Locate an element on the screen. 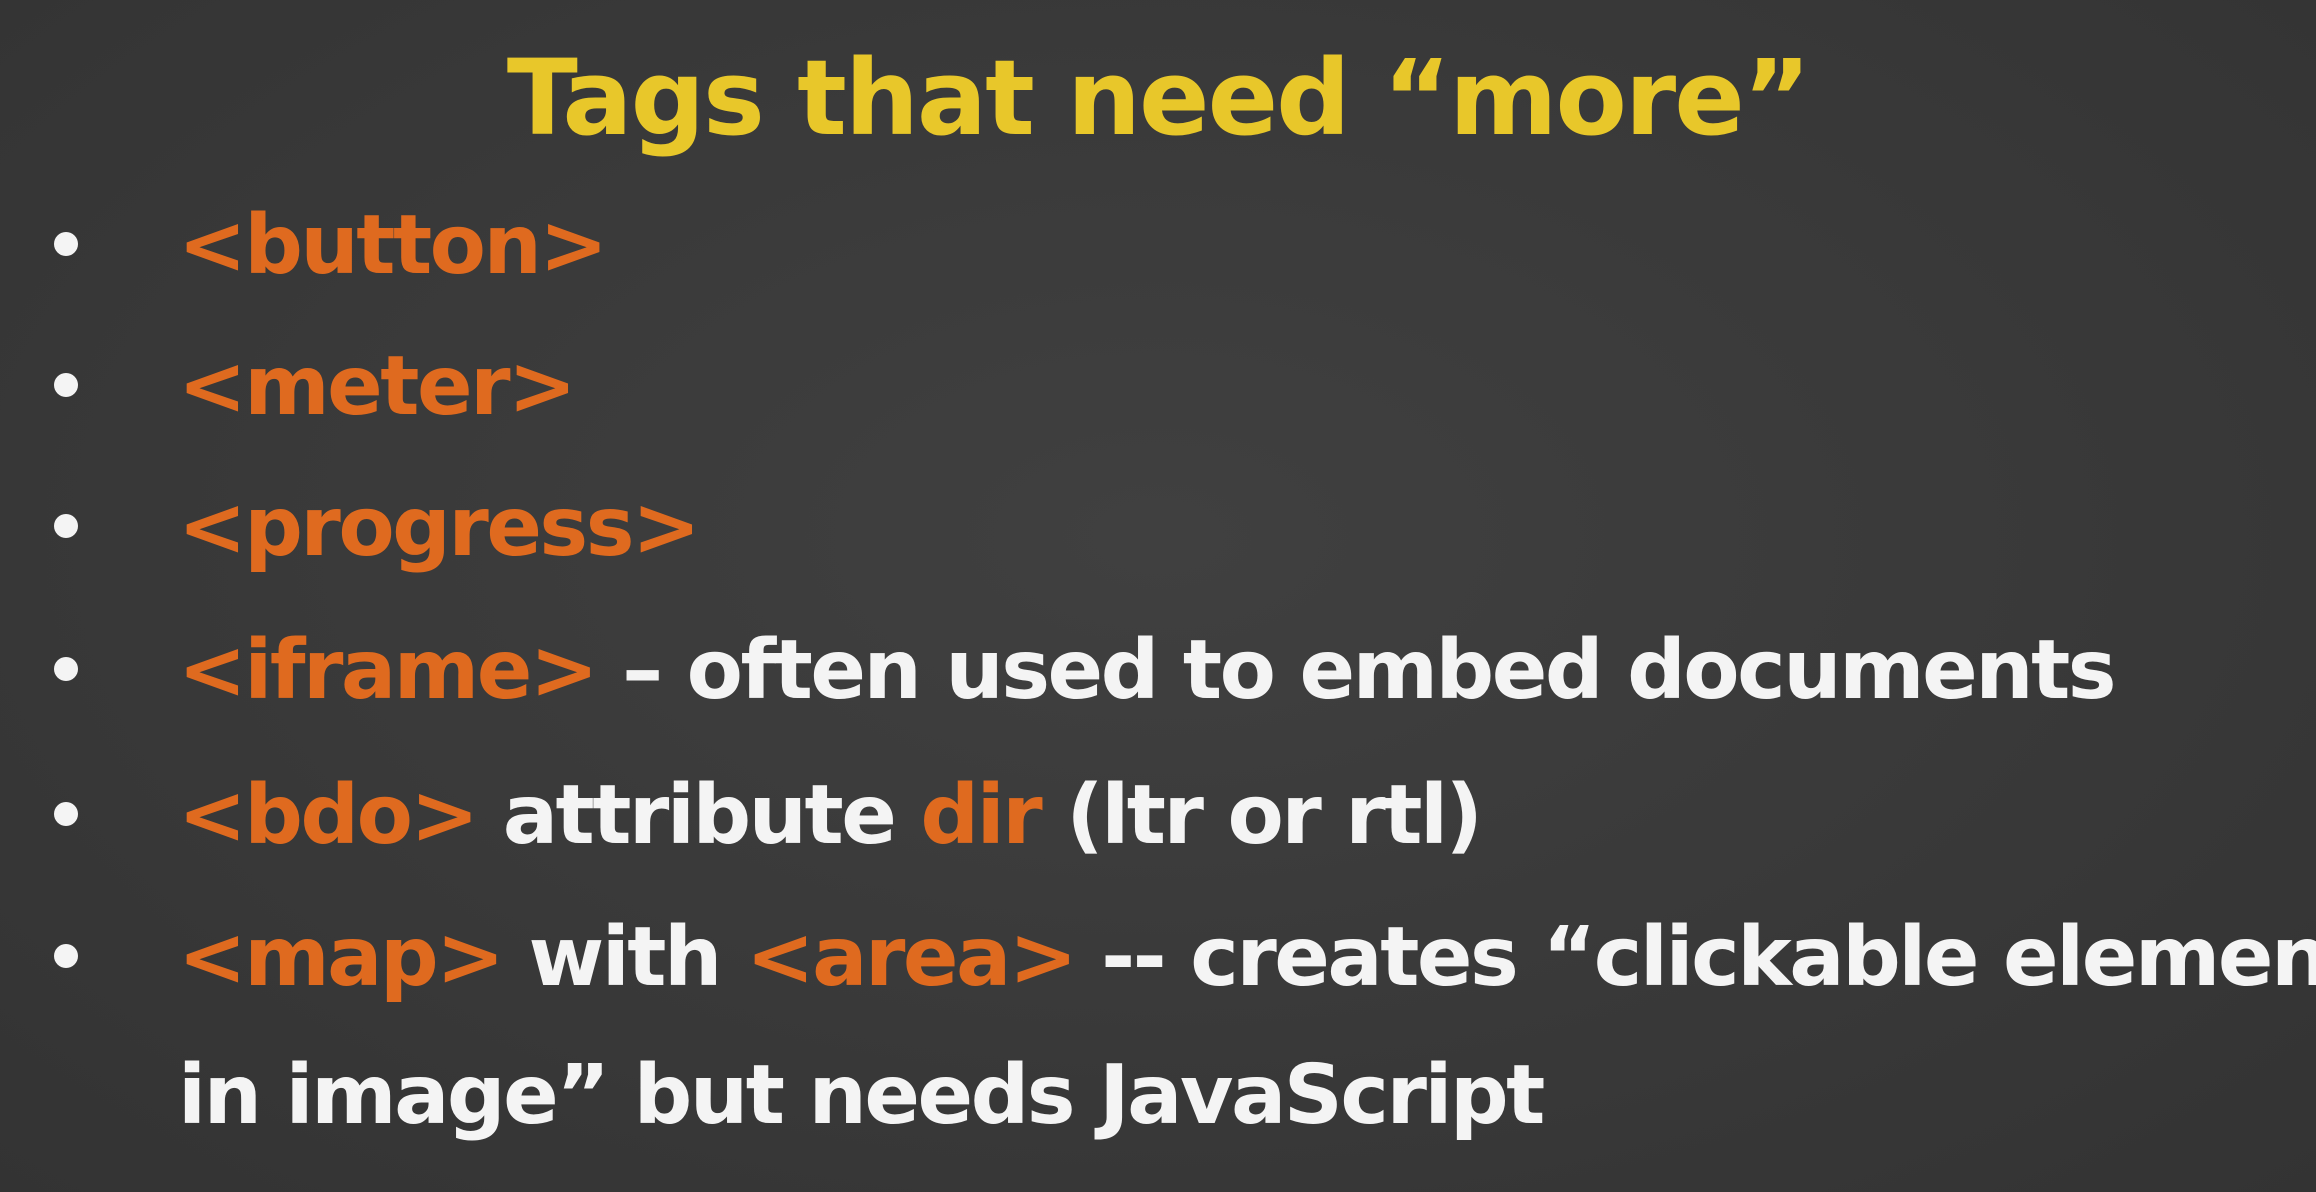  attribute-name: dir is located at coordinates (981, 815).